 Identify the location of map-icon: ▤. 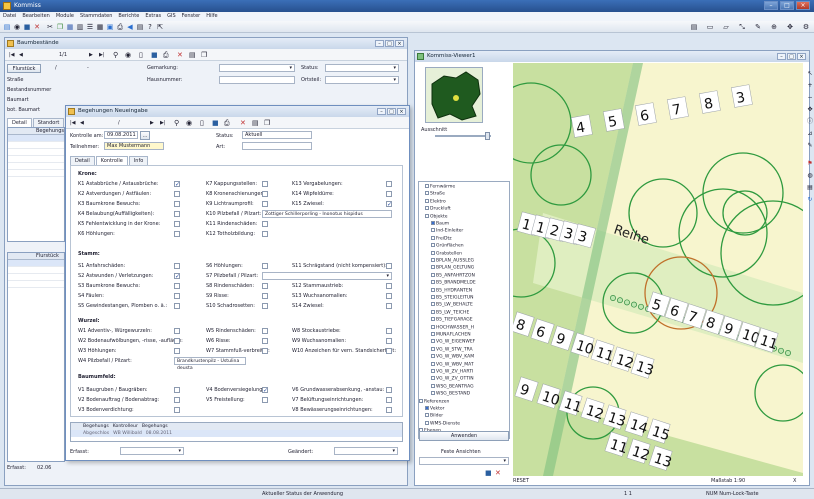
(140, 27).